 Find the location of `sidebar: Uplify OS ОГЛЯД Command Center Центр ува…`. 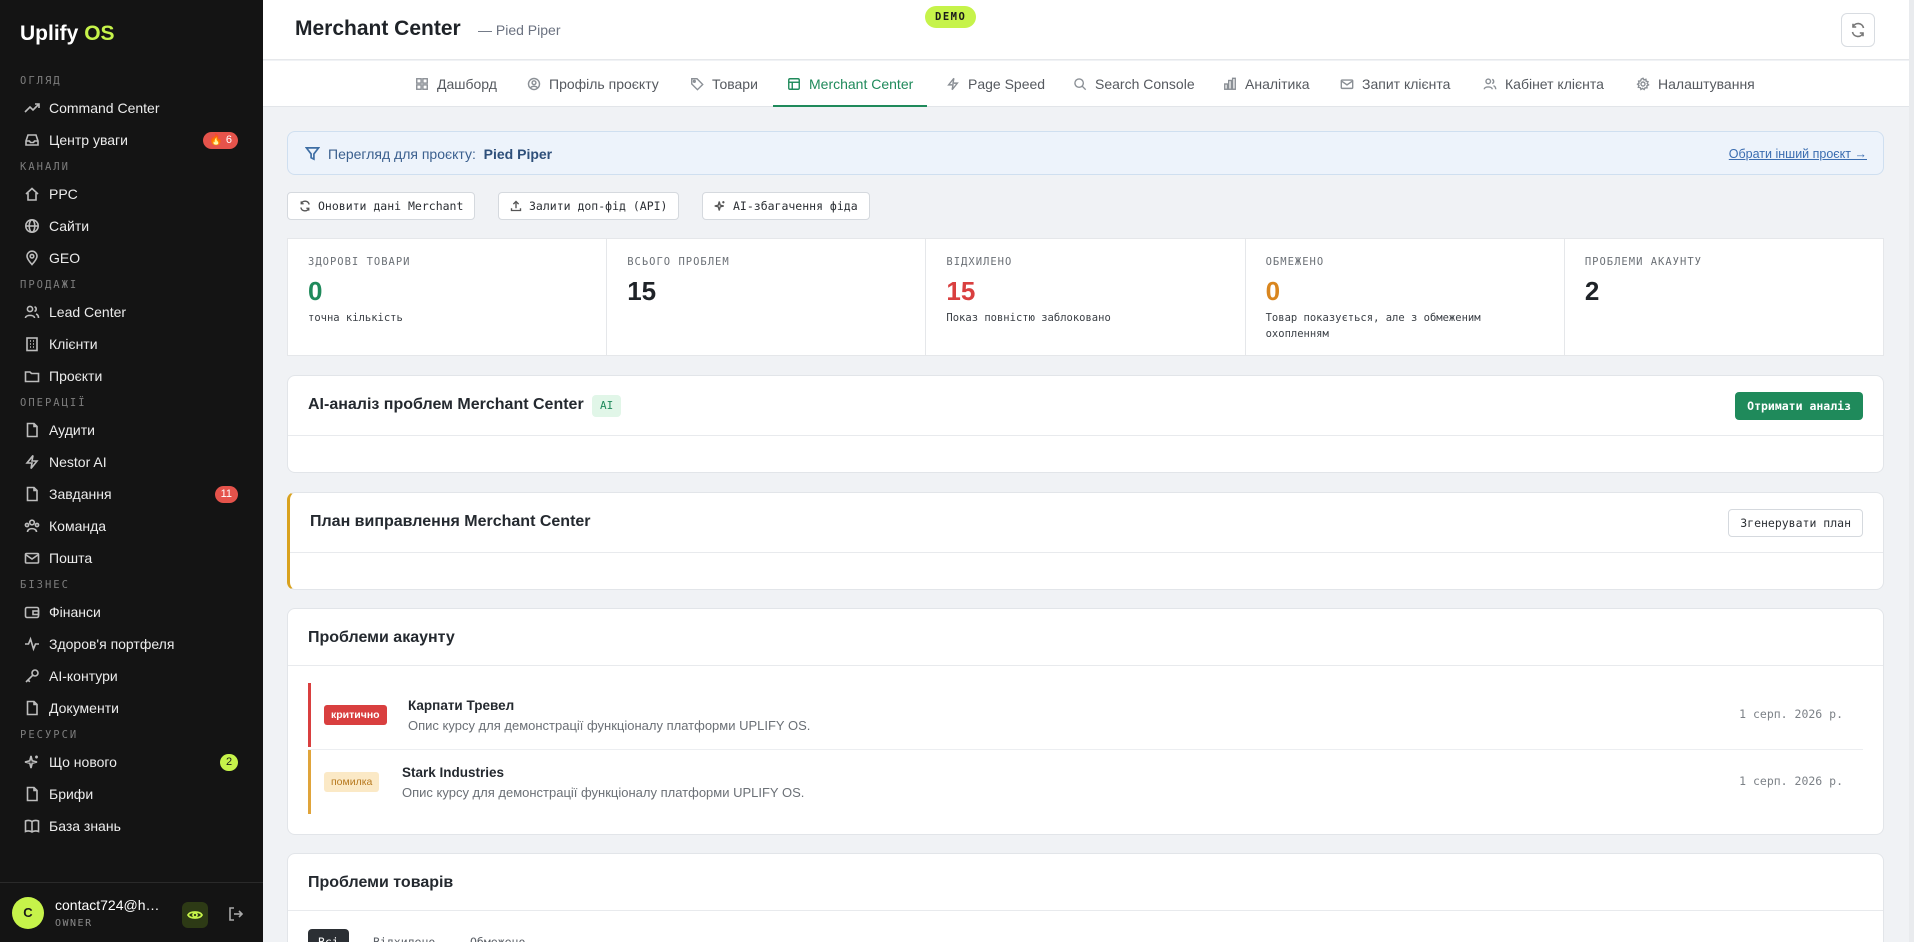

sidebar: Uplify OS ОГЛЯД Command Center Центр ува… is located at coordinates (131, 471).